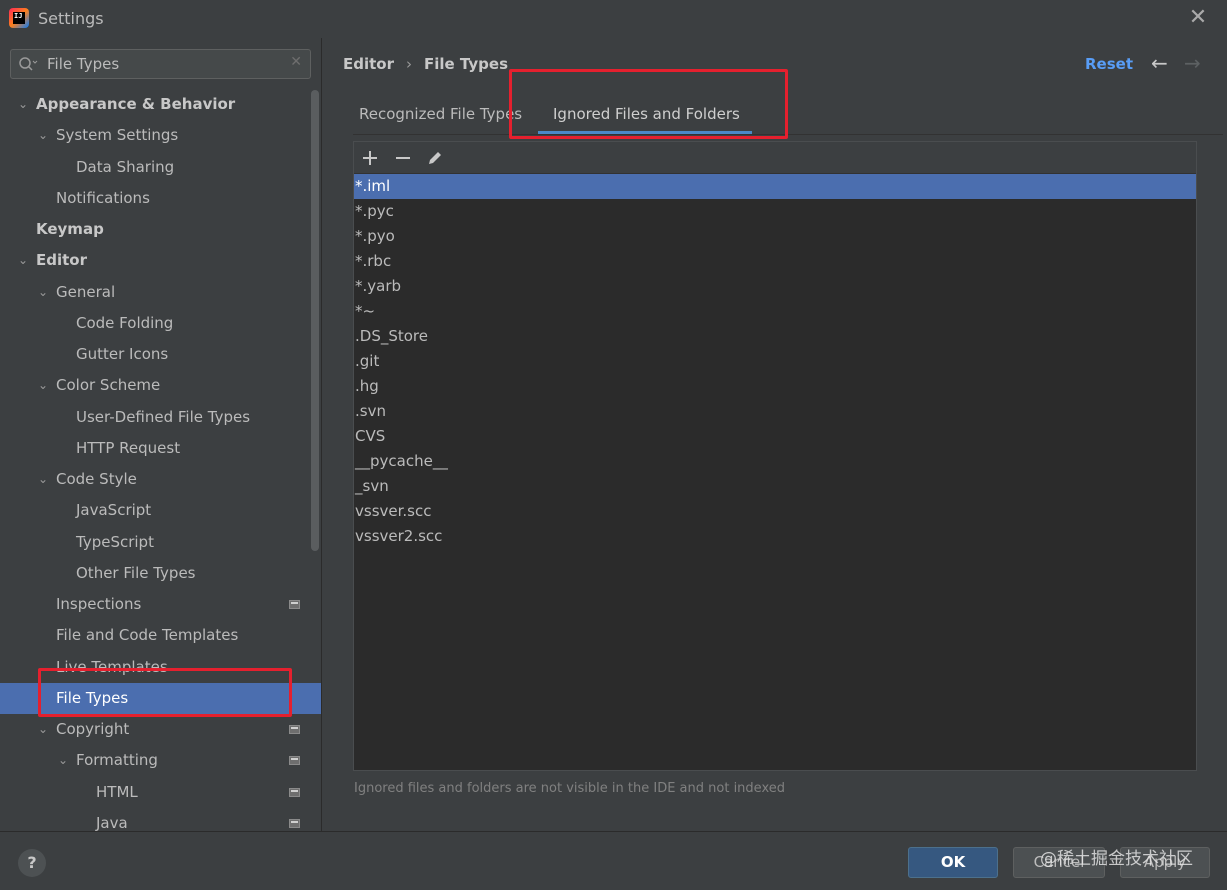  I want to click on sidebar-item-typescript: TypeScript, so click(154, 542).